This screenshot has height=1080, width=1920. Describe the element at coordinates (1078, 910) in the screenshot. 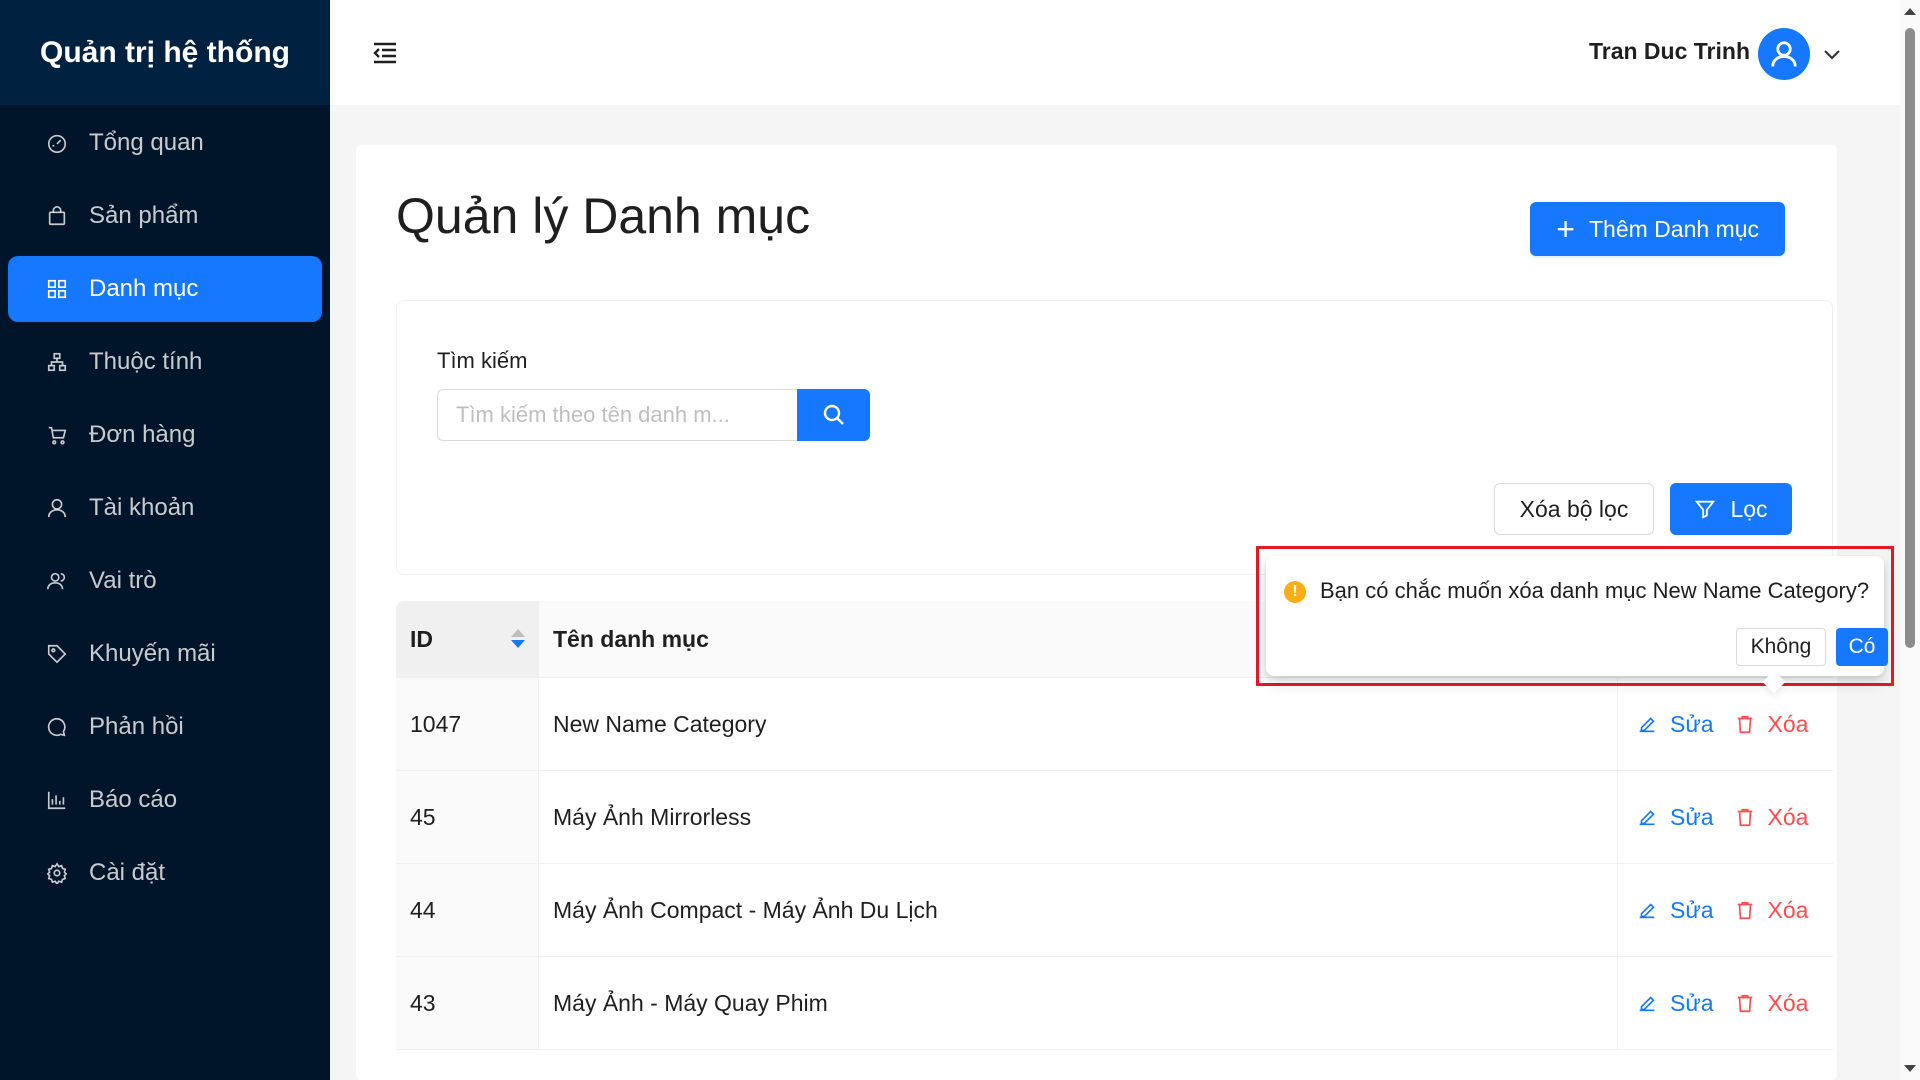

I see `cell-name: Máy Ảnh Compact - Máy Ảnh Du Lịch` at that location.